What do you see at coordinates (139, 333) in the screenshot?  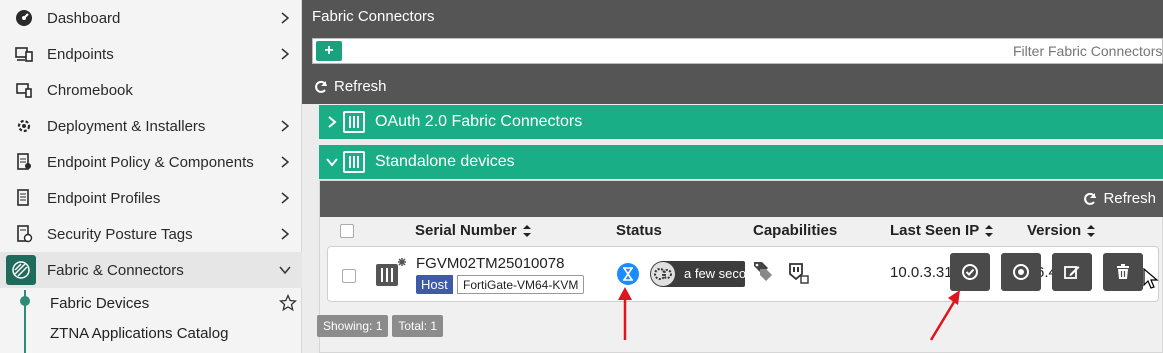 I see `sidebar-subitem-label: ZTNA Applications Catalog` at bounding box center [139, 333].